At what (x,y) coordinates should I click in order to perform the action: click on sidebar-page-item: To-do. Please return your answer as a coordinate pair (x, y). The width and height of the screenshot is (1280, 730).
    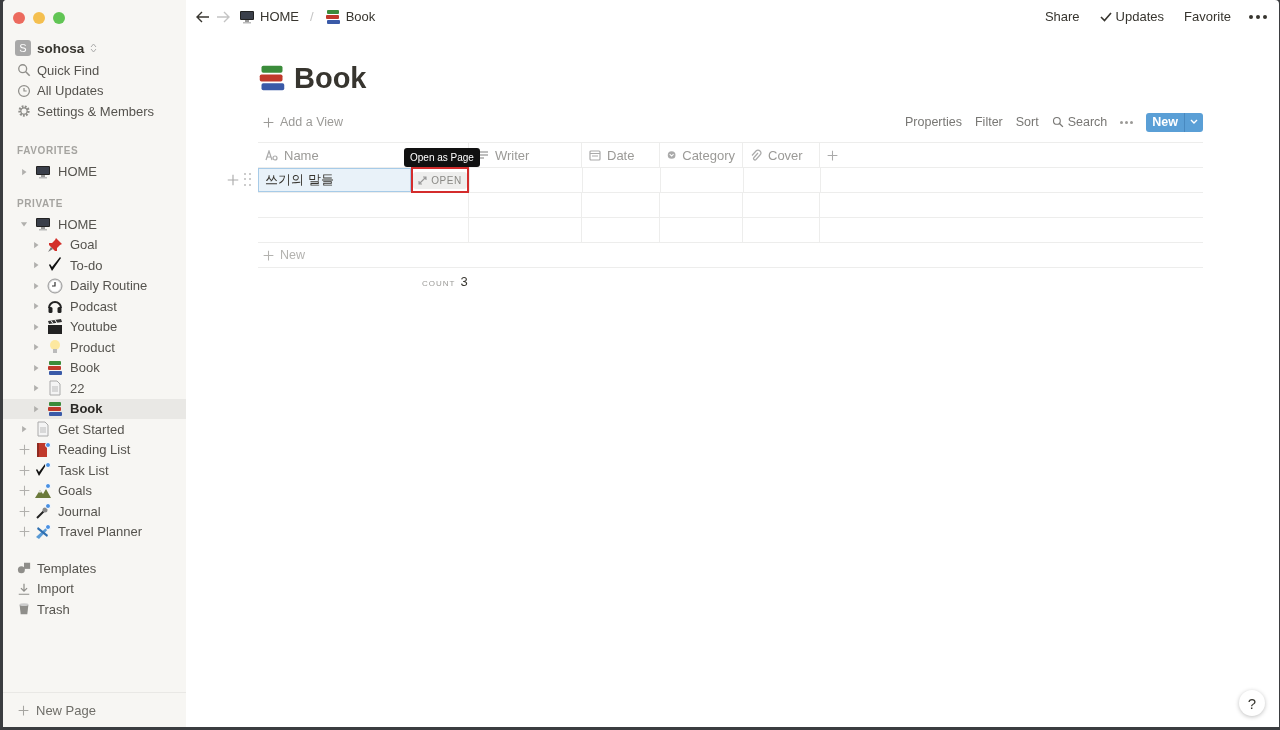
    Looking at the image, I should click on (94, 265).